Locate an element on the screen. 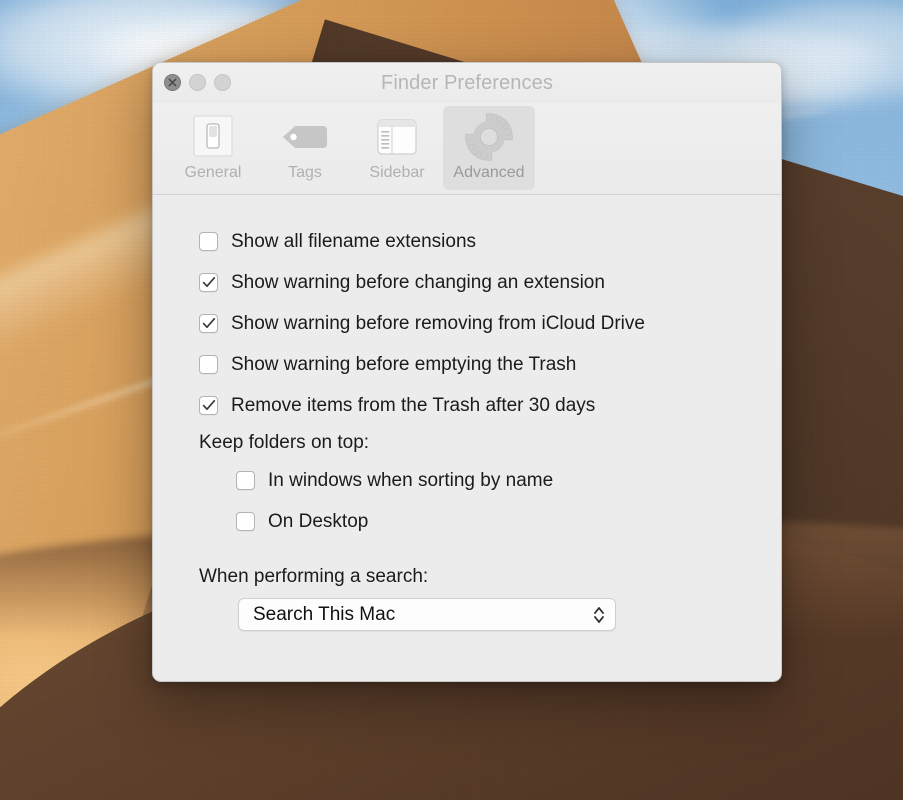 This screenshot has height=800, width=903. preferences-toolbar: General Tags Sidebar Advanced is located at coordinates (467, 149).